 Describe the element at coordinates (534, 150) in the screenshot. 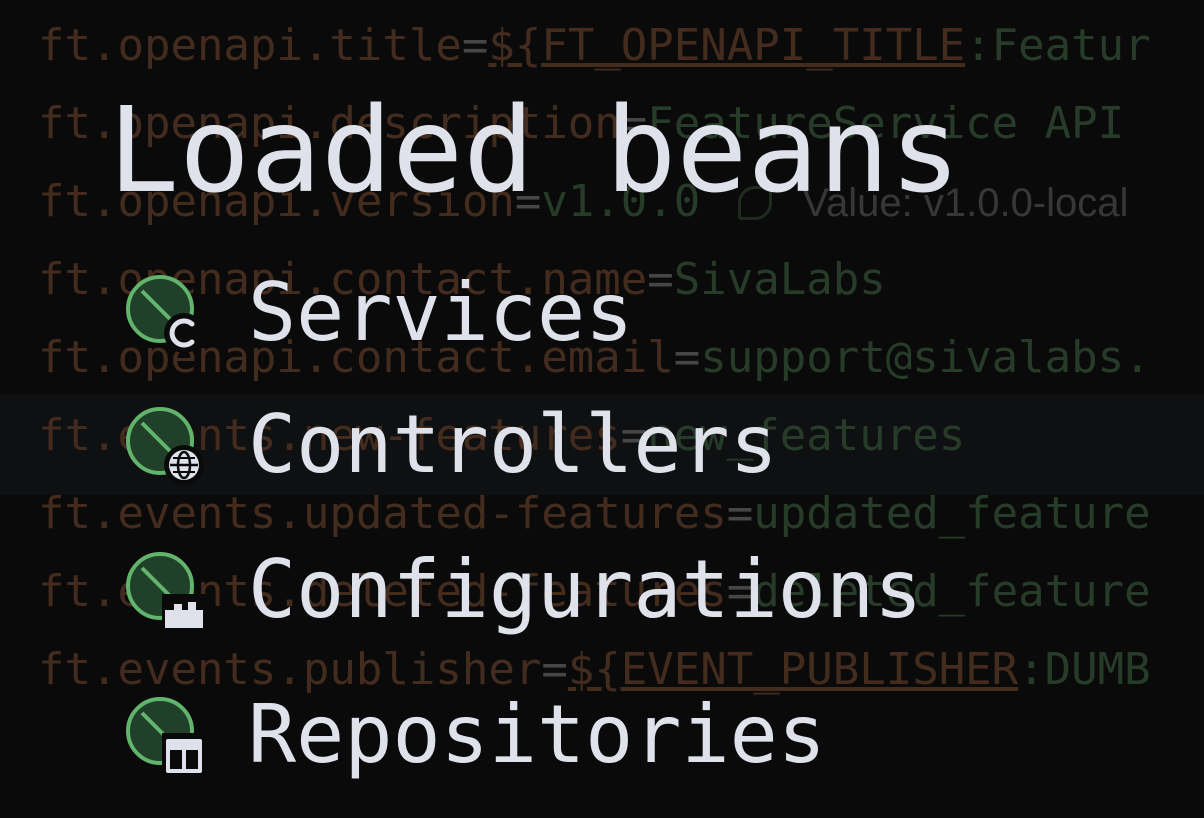

I see `page-title: Loaded beans` at that location.